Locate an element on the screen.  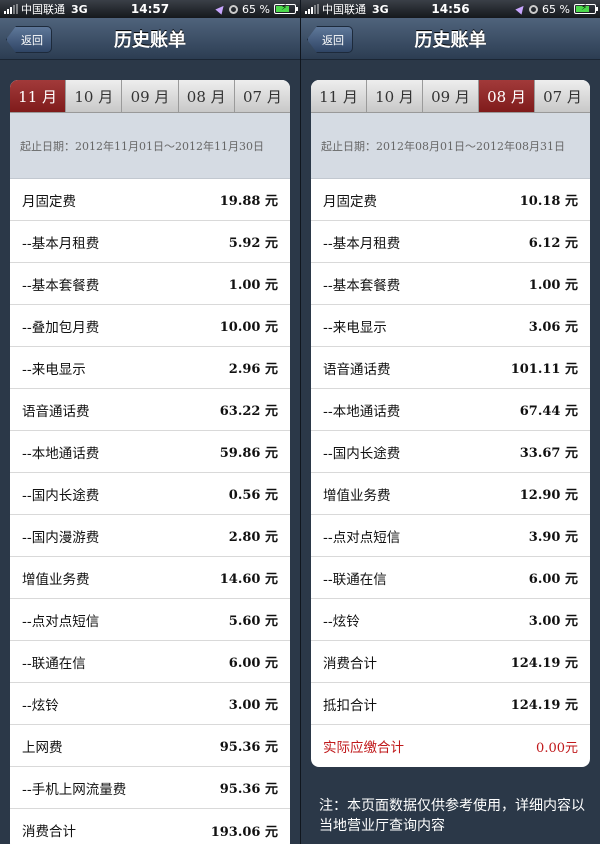
bill-row: 消费合计 124.19 元 is located at coordinates (450, 662).